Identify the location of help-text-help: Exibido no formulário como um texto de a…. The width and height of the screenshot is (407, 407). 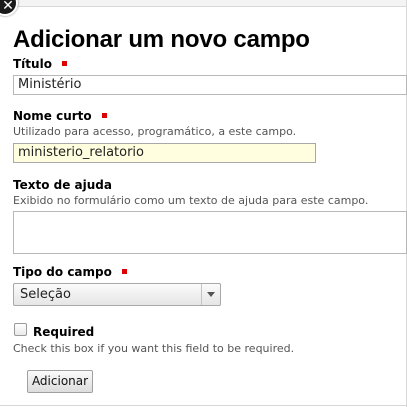
(191, 200).